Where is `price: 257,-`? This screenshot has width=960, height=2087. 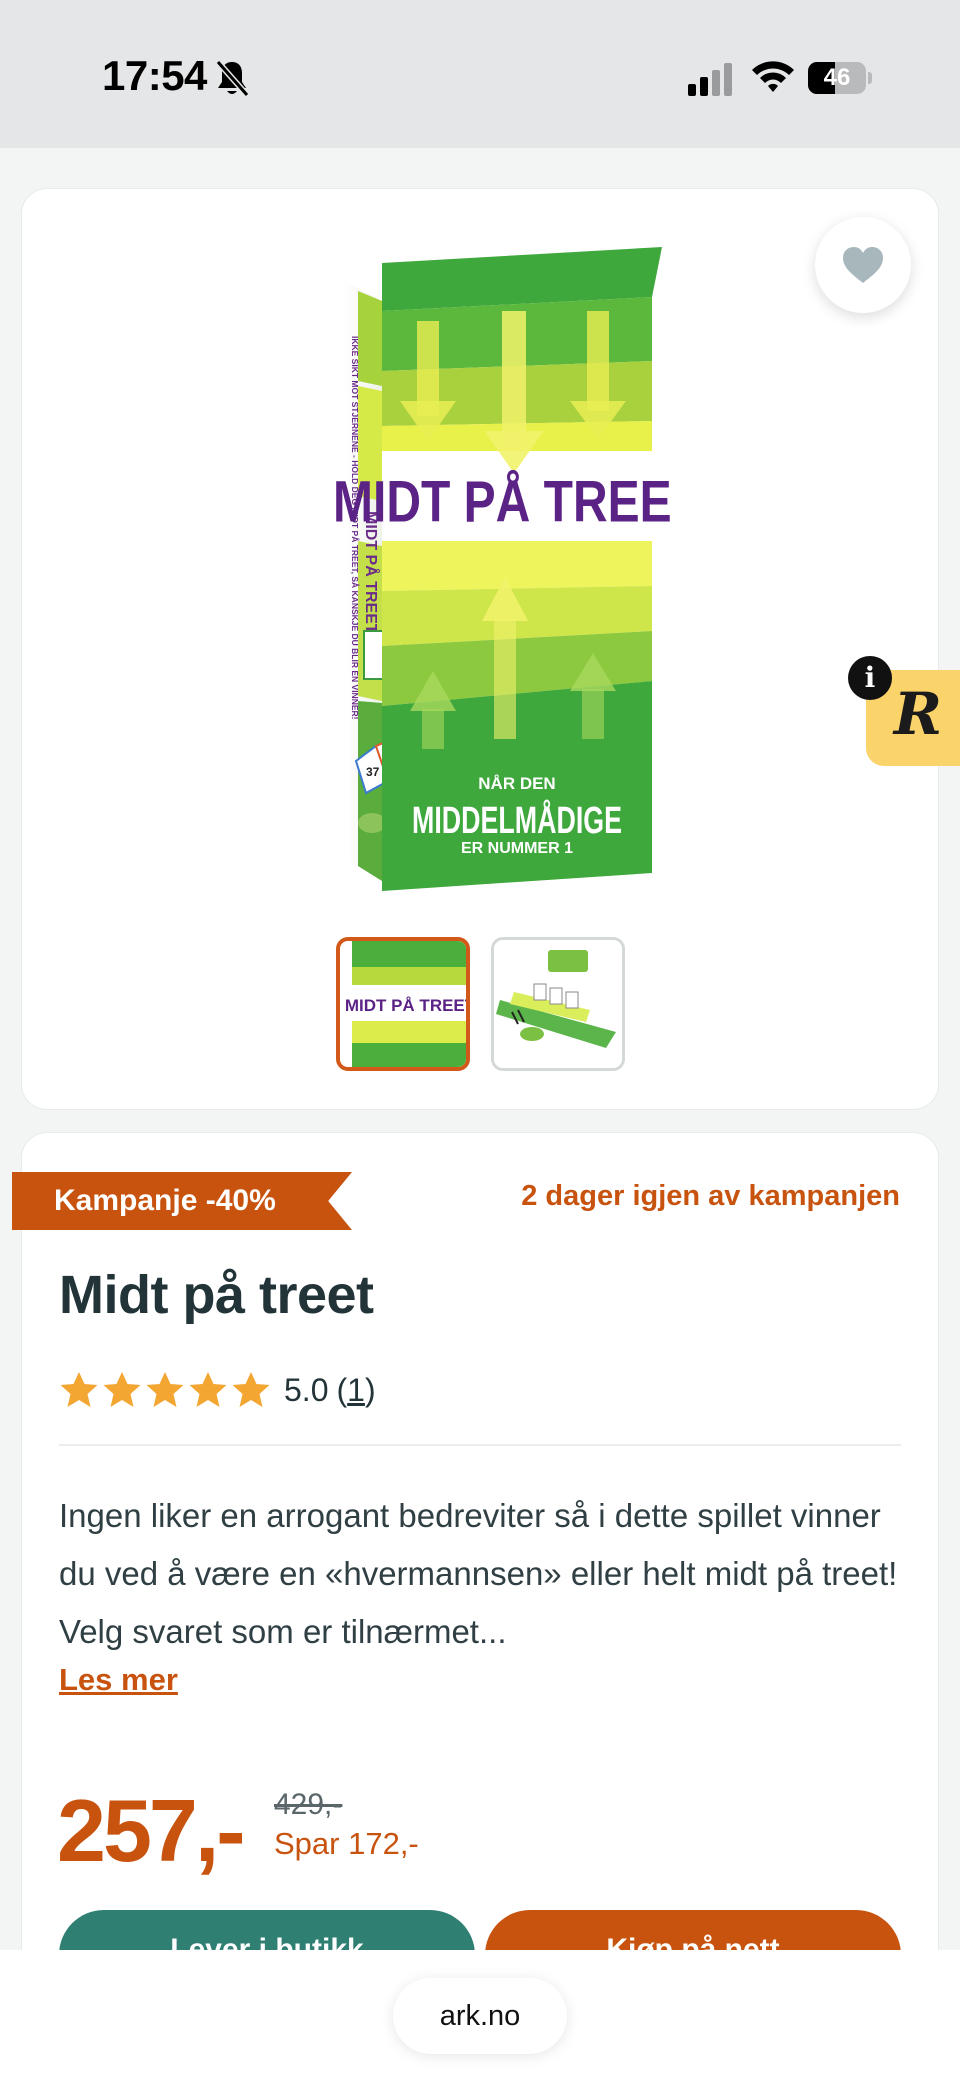
price: 257,- is located at coordinates (151, 1830).